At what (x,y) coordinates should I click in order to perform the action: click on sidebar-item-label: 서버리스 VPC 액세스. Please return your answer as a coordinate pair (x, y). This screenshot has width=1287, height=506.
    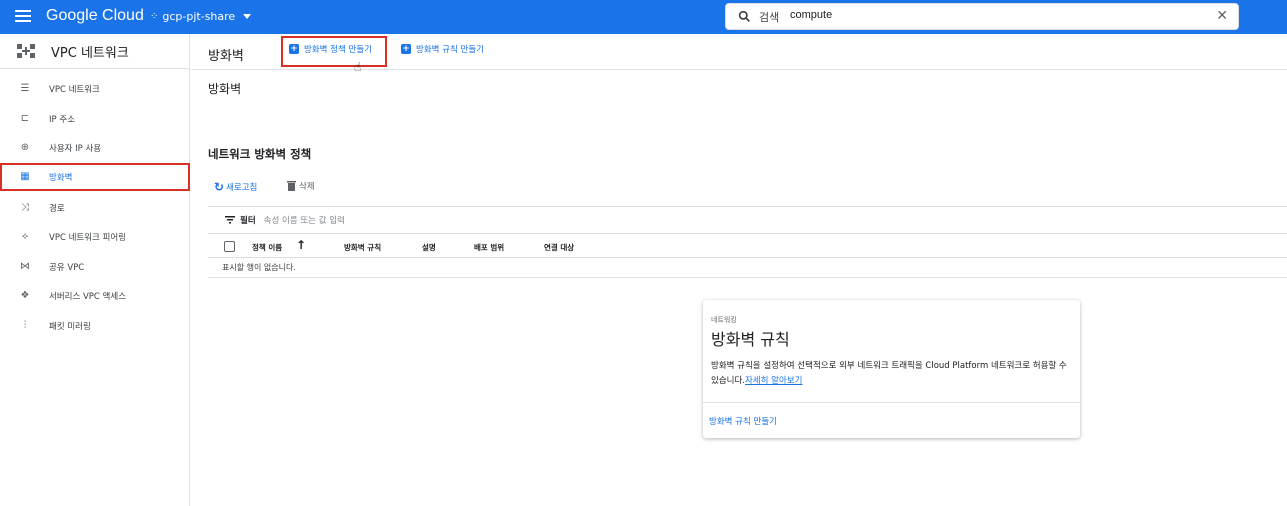
    Looking at the image, I should click on (88, 297).